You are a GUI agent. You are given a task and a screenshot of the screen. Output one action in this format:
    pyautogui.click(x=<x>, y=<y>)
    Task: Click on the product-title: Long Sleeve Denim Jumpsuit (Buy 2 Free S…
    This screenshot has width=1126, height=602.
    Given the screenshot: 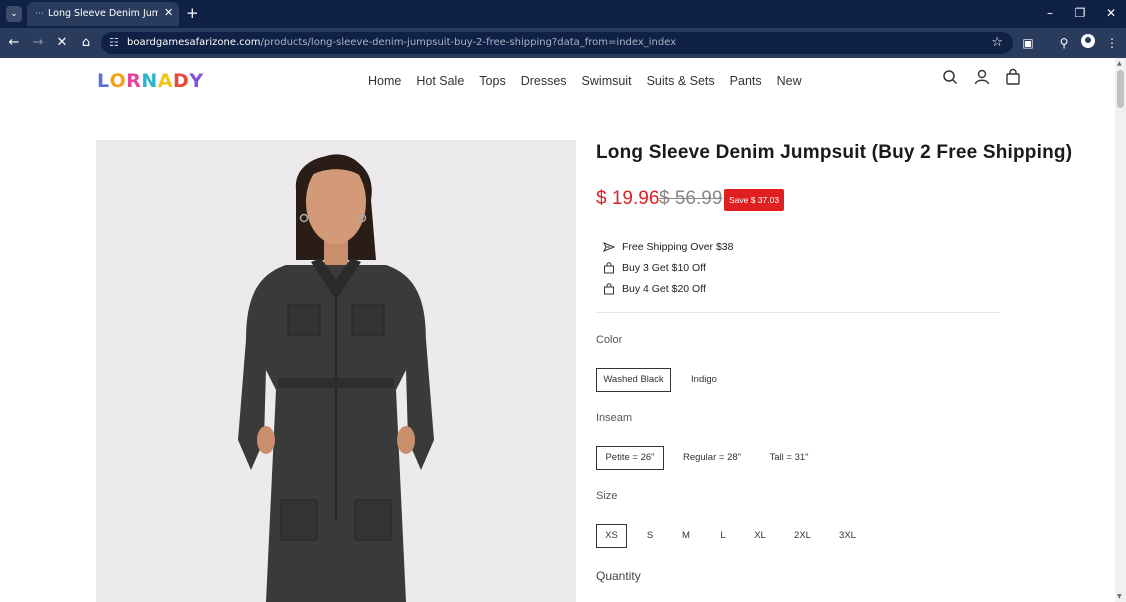 What is the action you would take?
    pyautogui.click(x=834, y=152)
    